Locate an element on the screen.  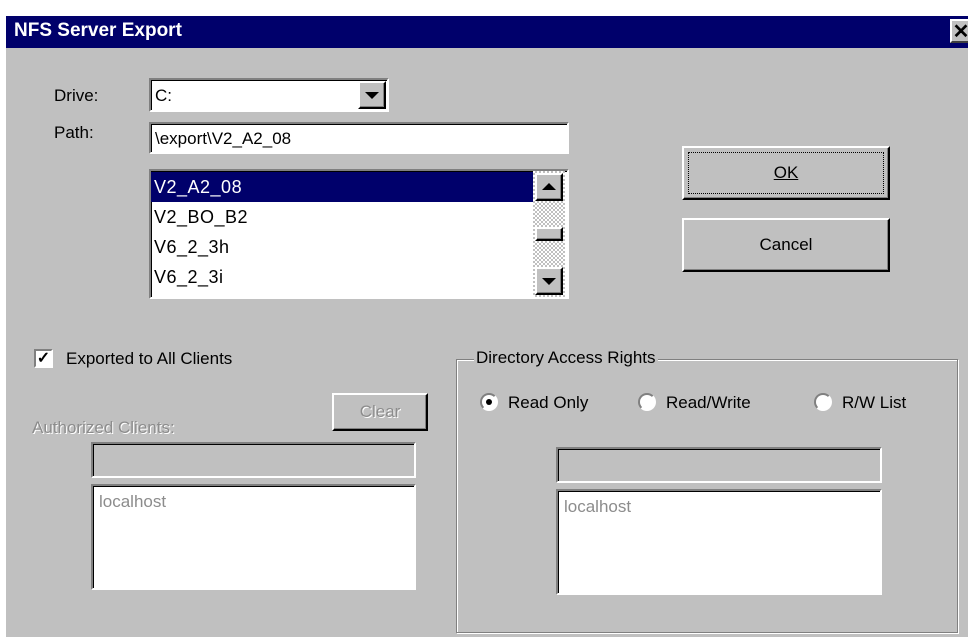
list-item: V2_A2_08 is located at coordinates (342, 187).